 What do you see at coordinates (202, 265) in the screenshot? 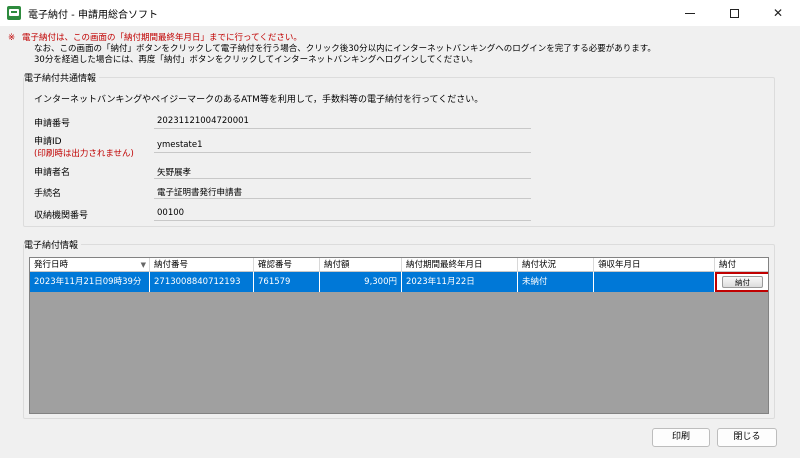
I see `column-header-payment-number: 納付番号` at bounding box center [202, 265].